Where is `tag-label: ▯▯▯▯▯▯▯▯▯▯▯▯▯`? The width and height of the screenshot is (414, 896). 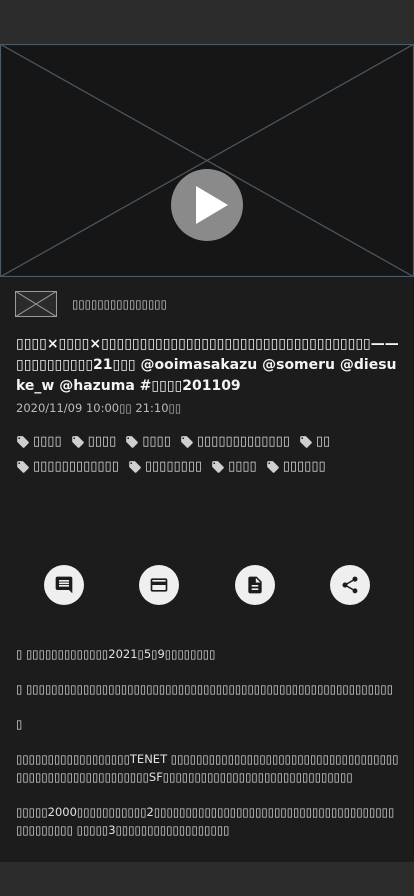
tag-label: ▯▯▯▯▯▯▯▯▯▯▯▯▯ is located at coordinates (243, 441).